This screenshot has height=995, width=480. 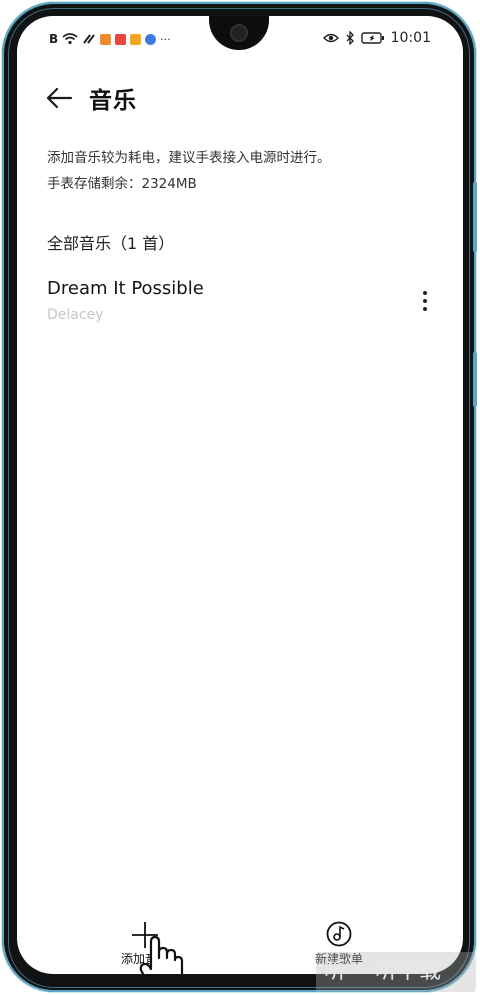 I want to click on more-options-button, so click(x=425, y=301).